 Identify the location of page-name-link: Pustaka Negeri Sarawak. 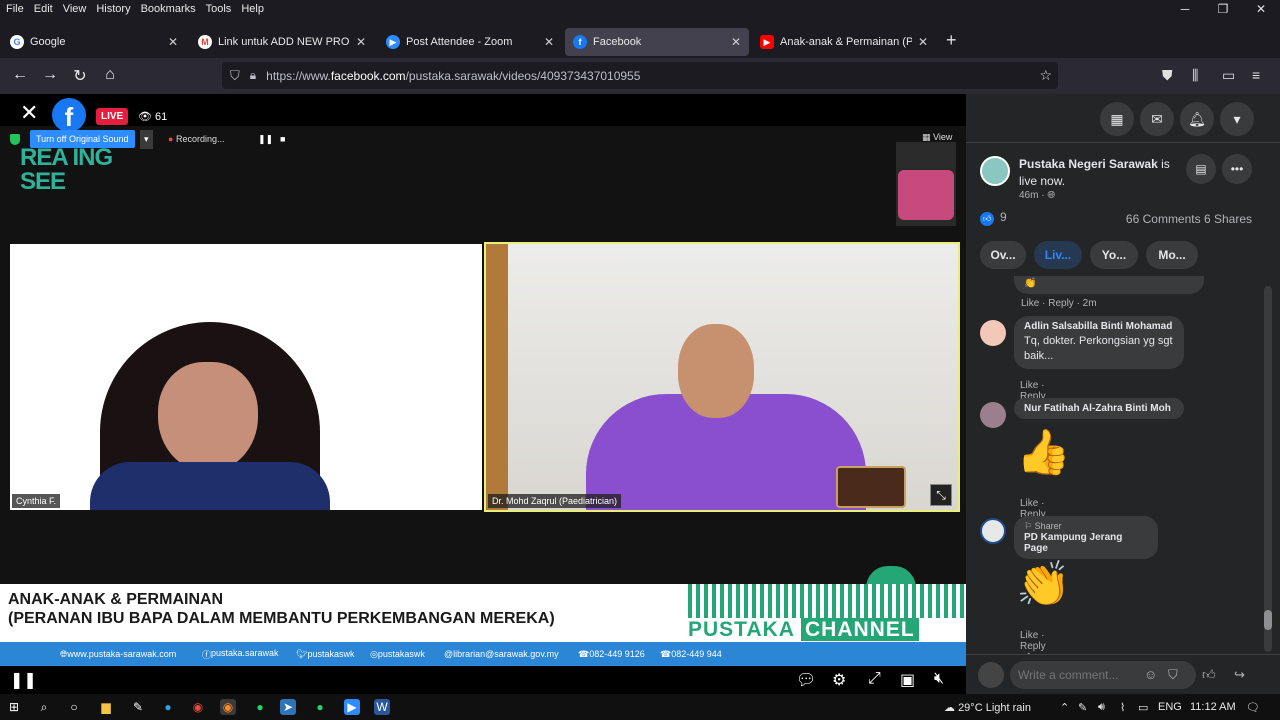
(1088, 164).